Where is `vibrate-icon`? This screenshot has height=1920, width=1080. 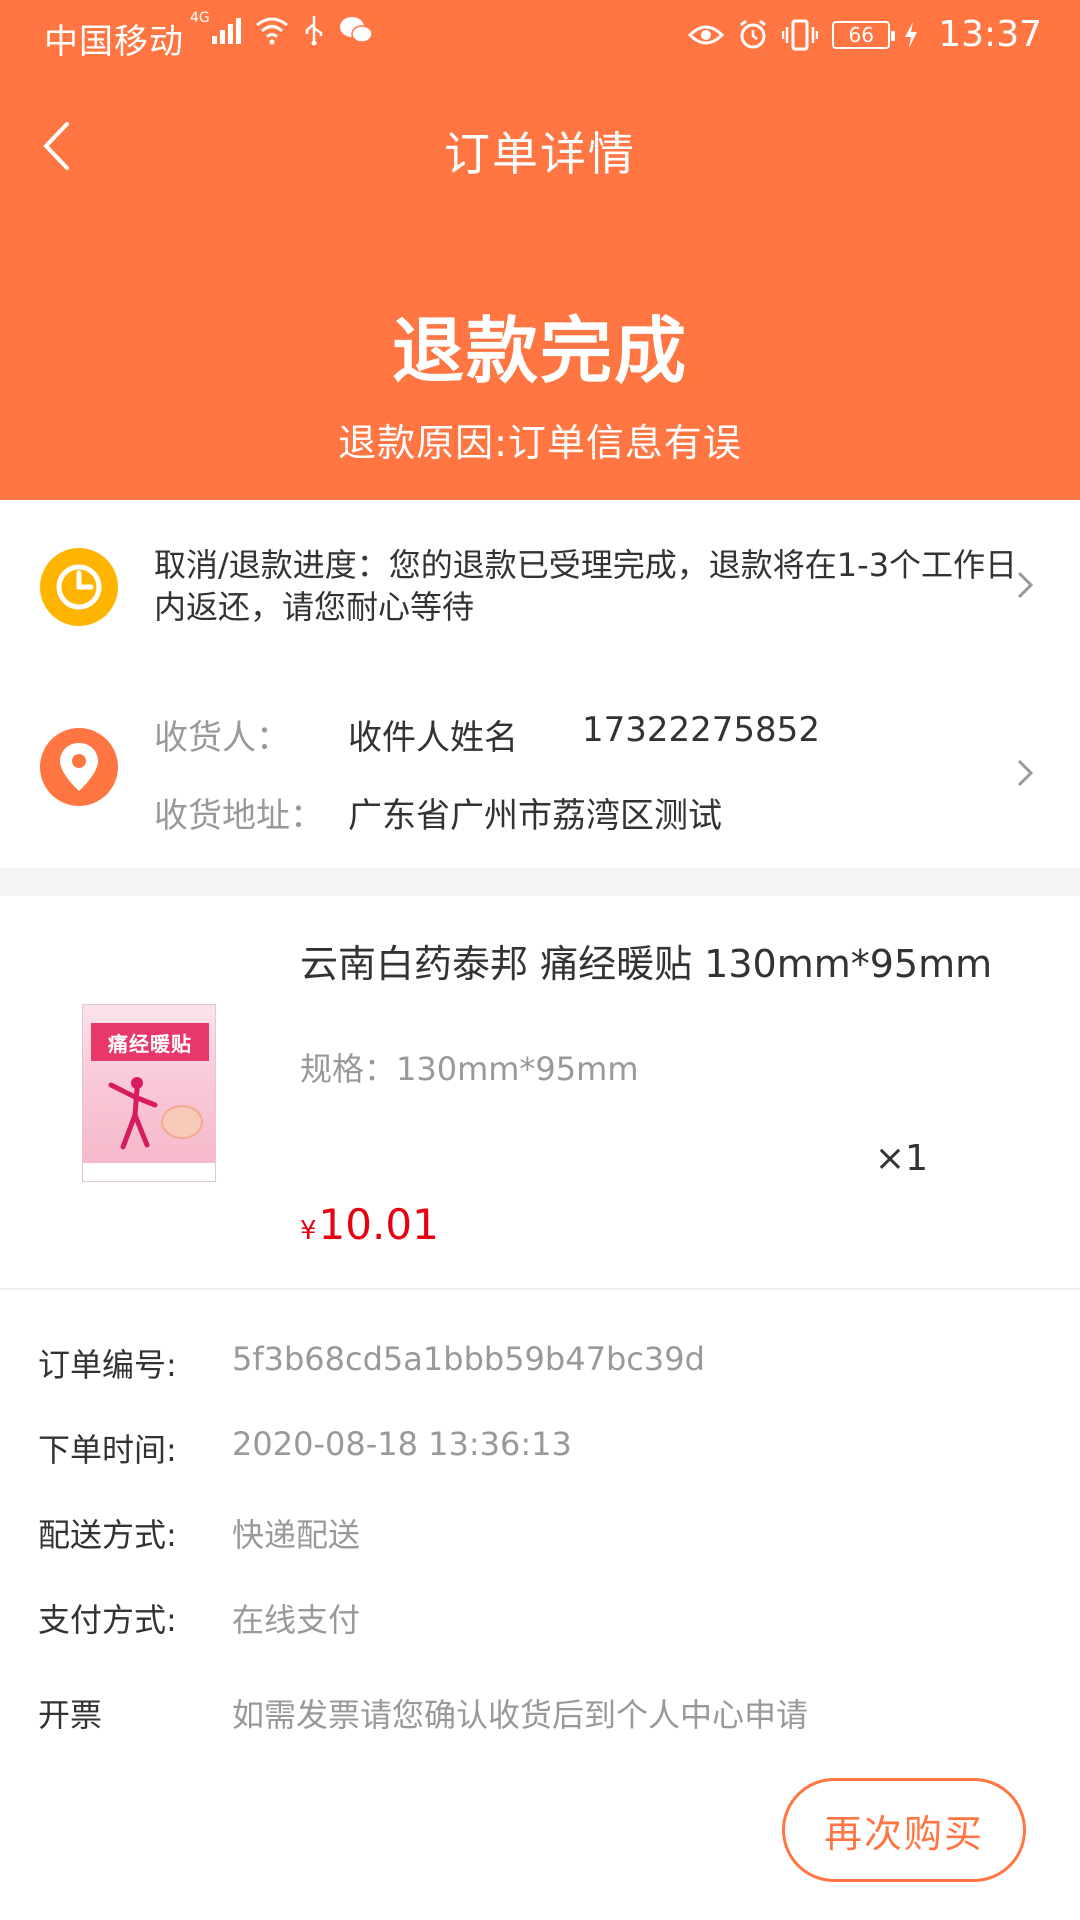
vibrate-icon is located at coordinates (800, 34).